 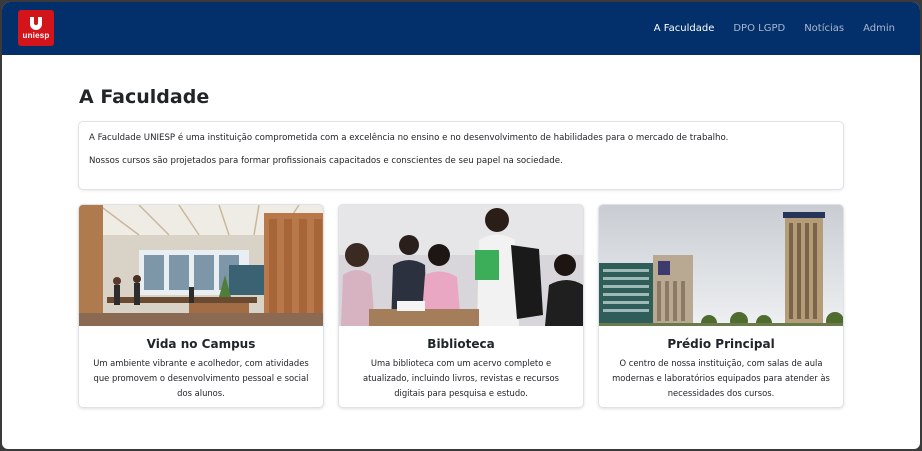 I want to click on nav-link-noticias: Notícias, so click(x=824, y=28).